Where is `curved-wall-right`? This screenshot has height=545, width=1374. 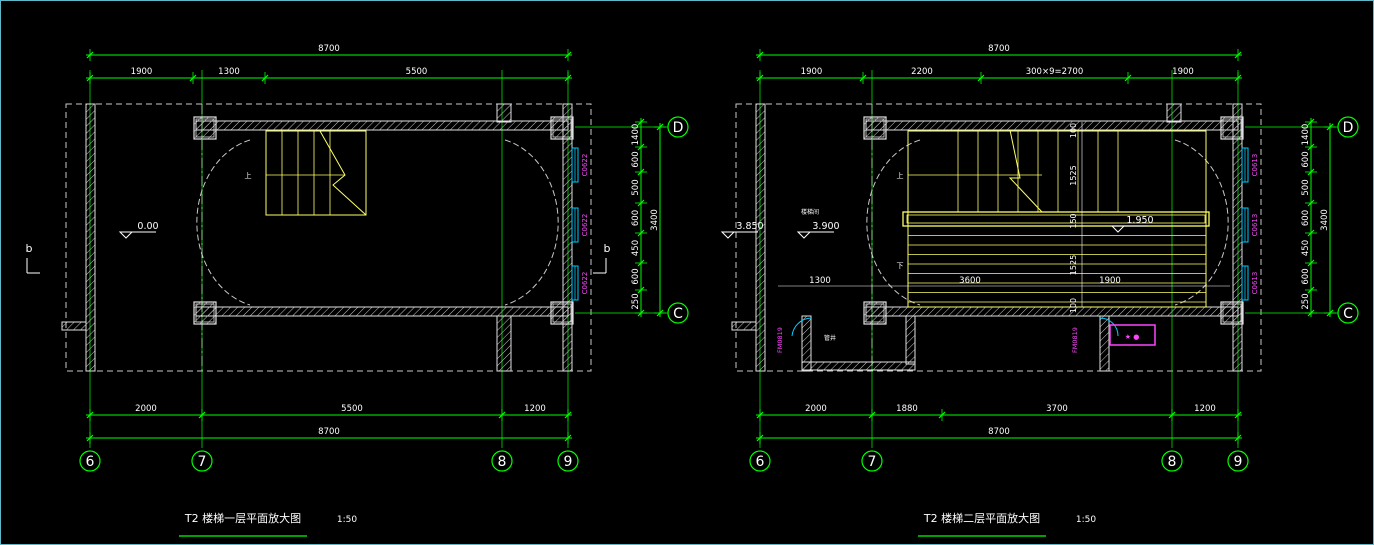
curved-wall-right is located at coordinates (1201, 222).